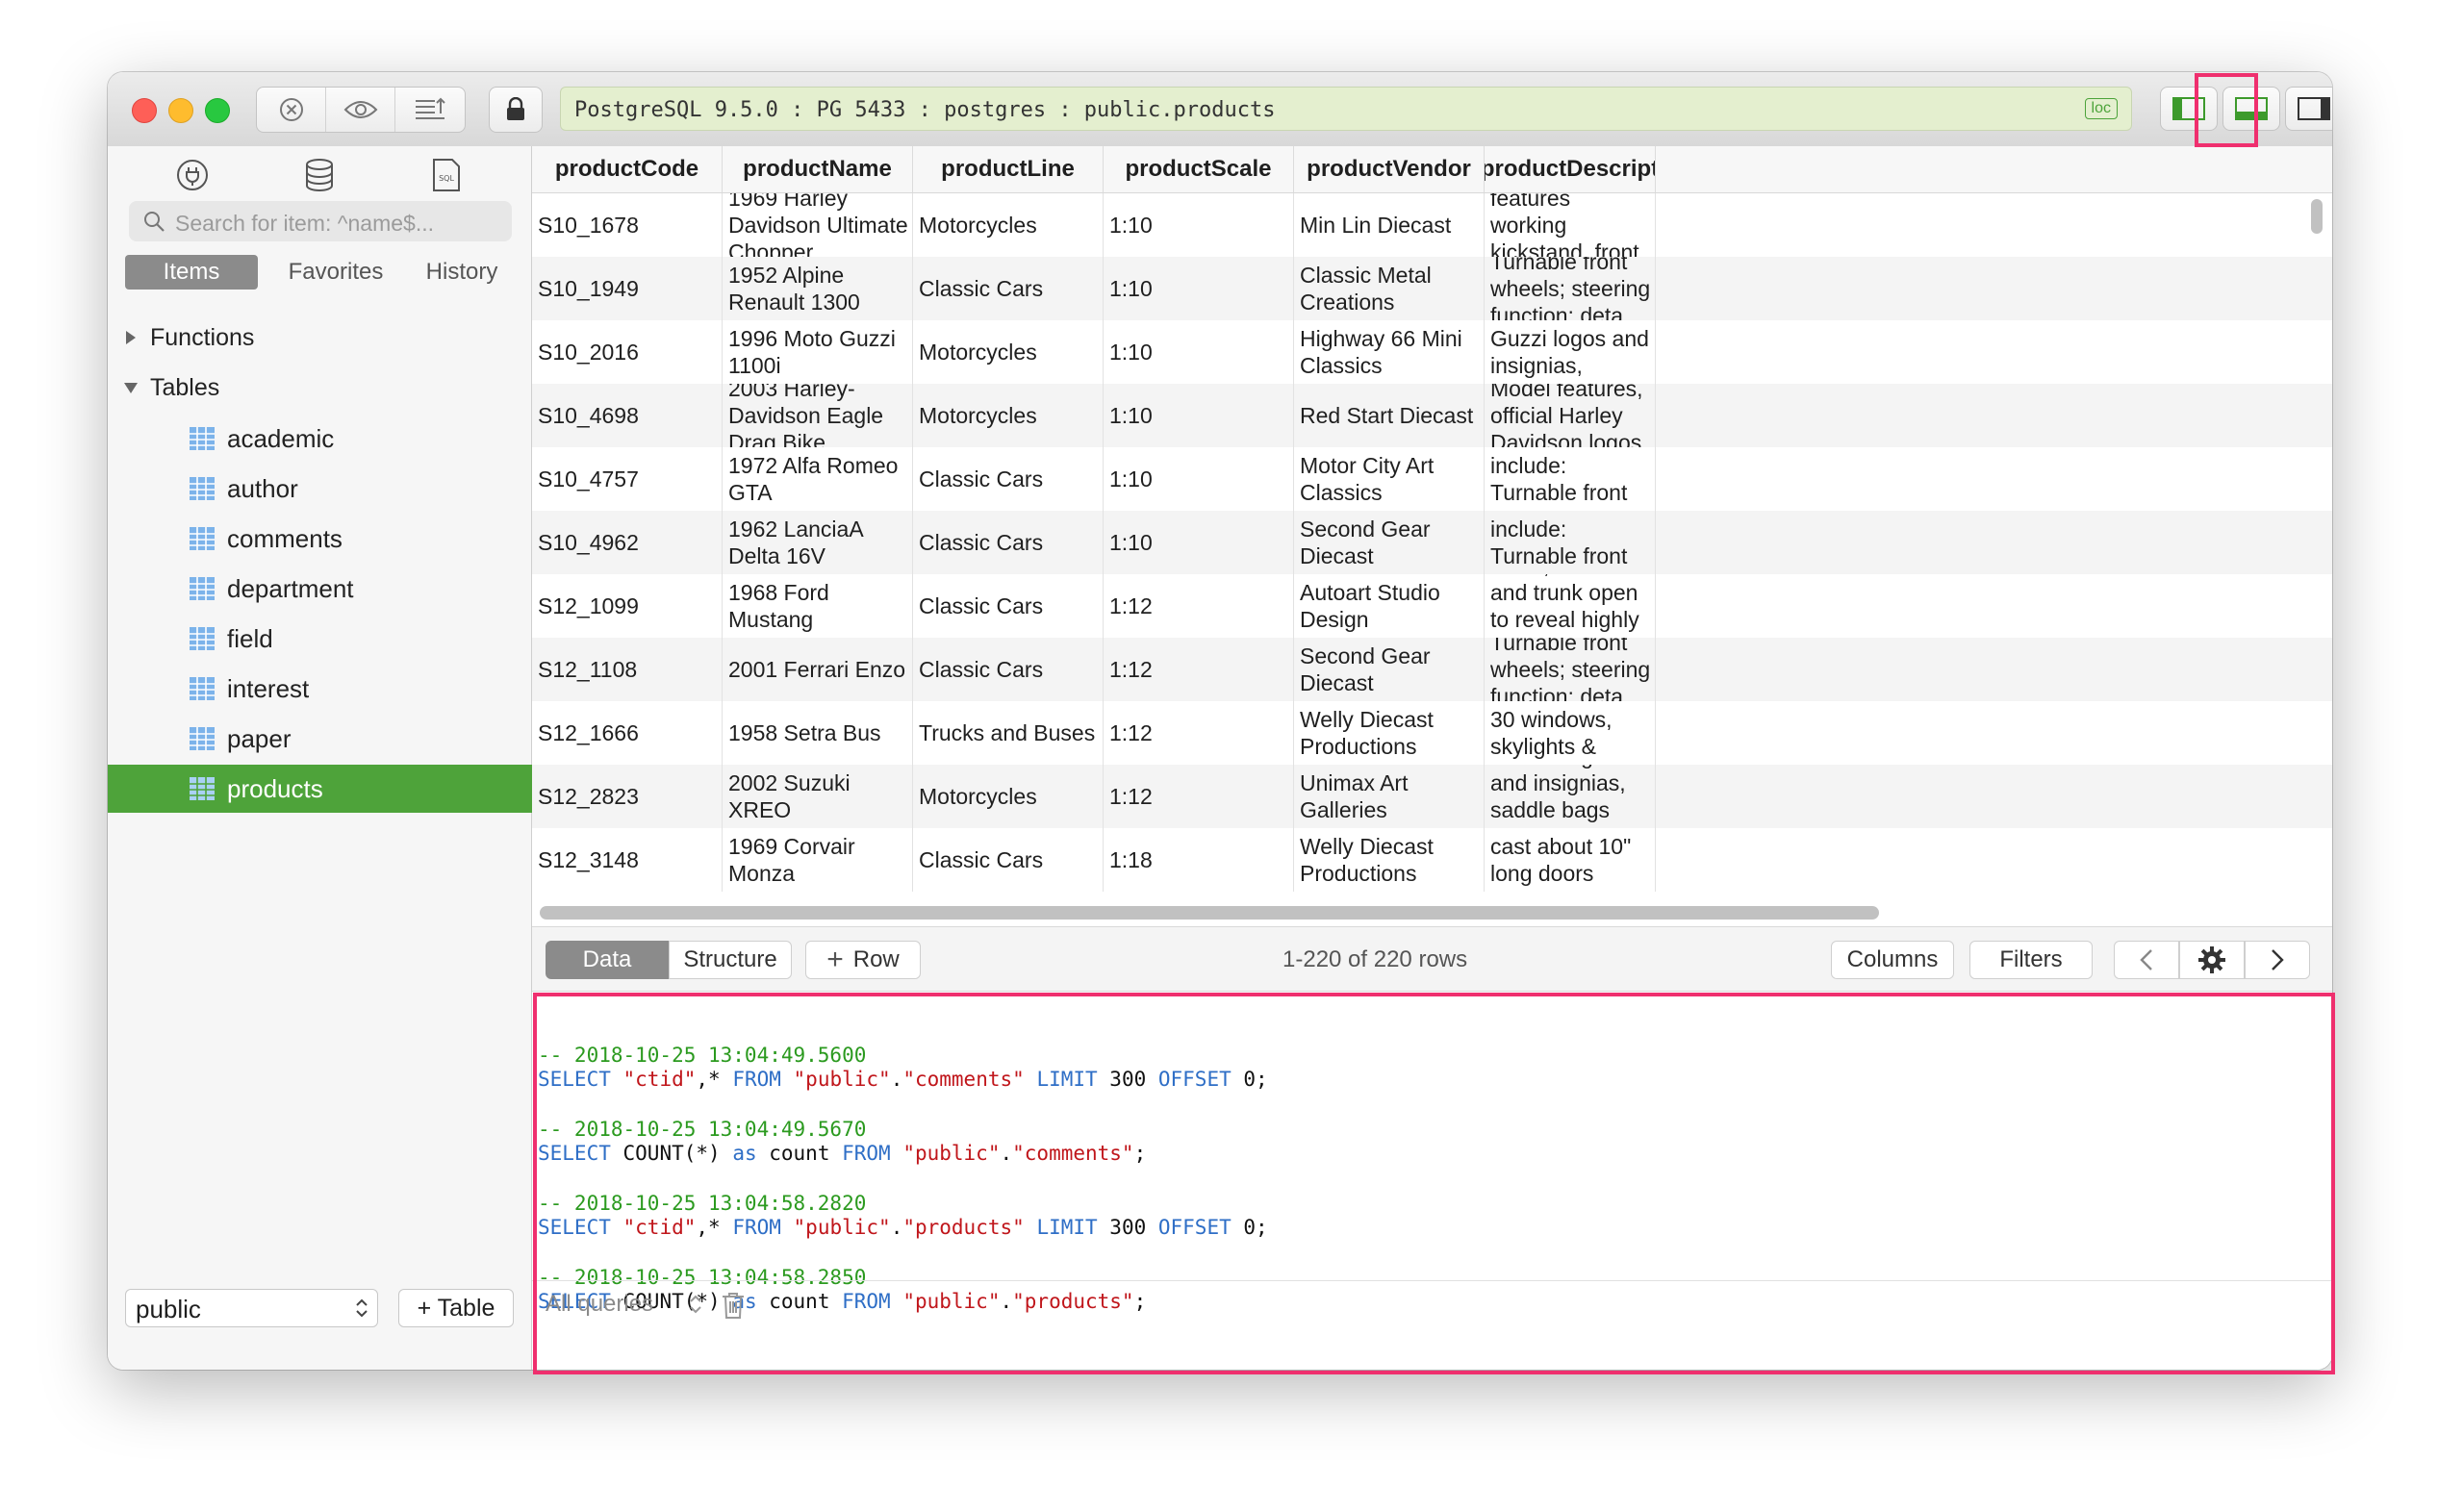 The width and height of the screenshot is (2438, 1512). I want to click on schema-select: public, so click(252, 1308).